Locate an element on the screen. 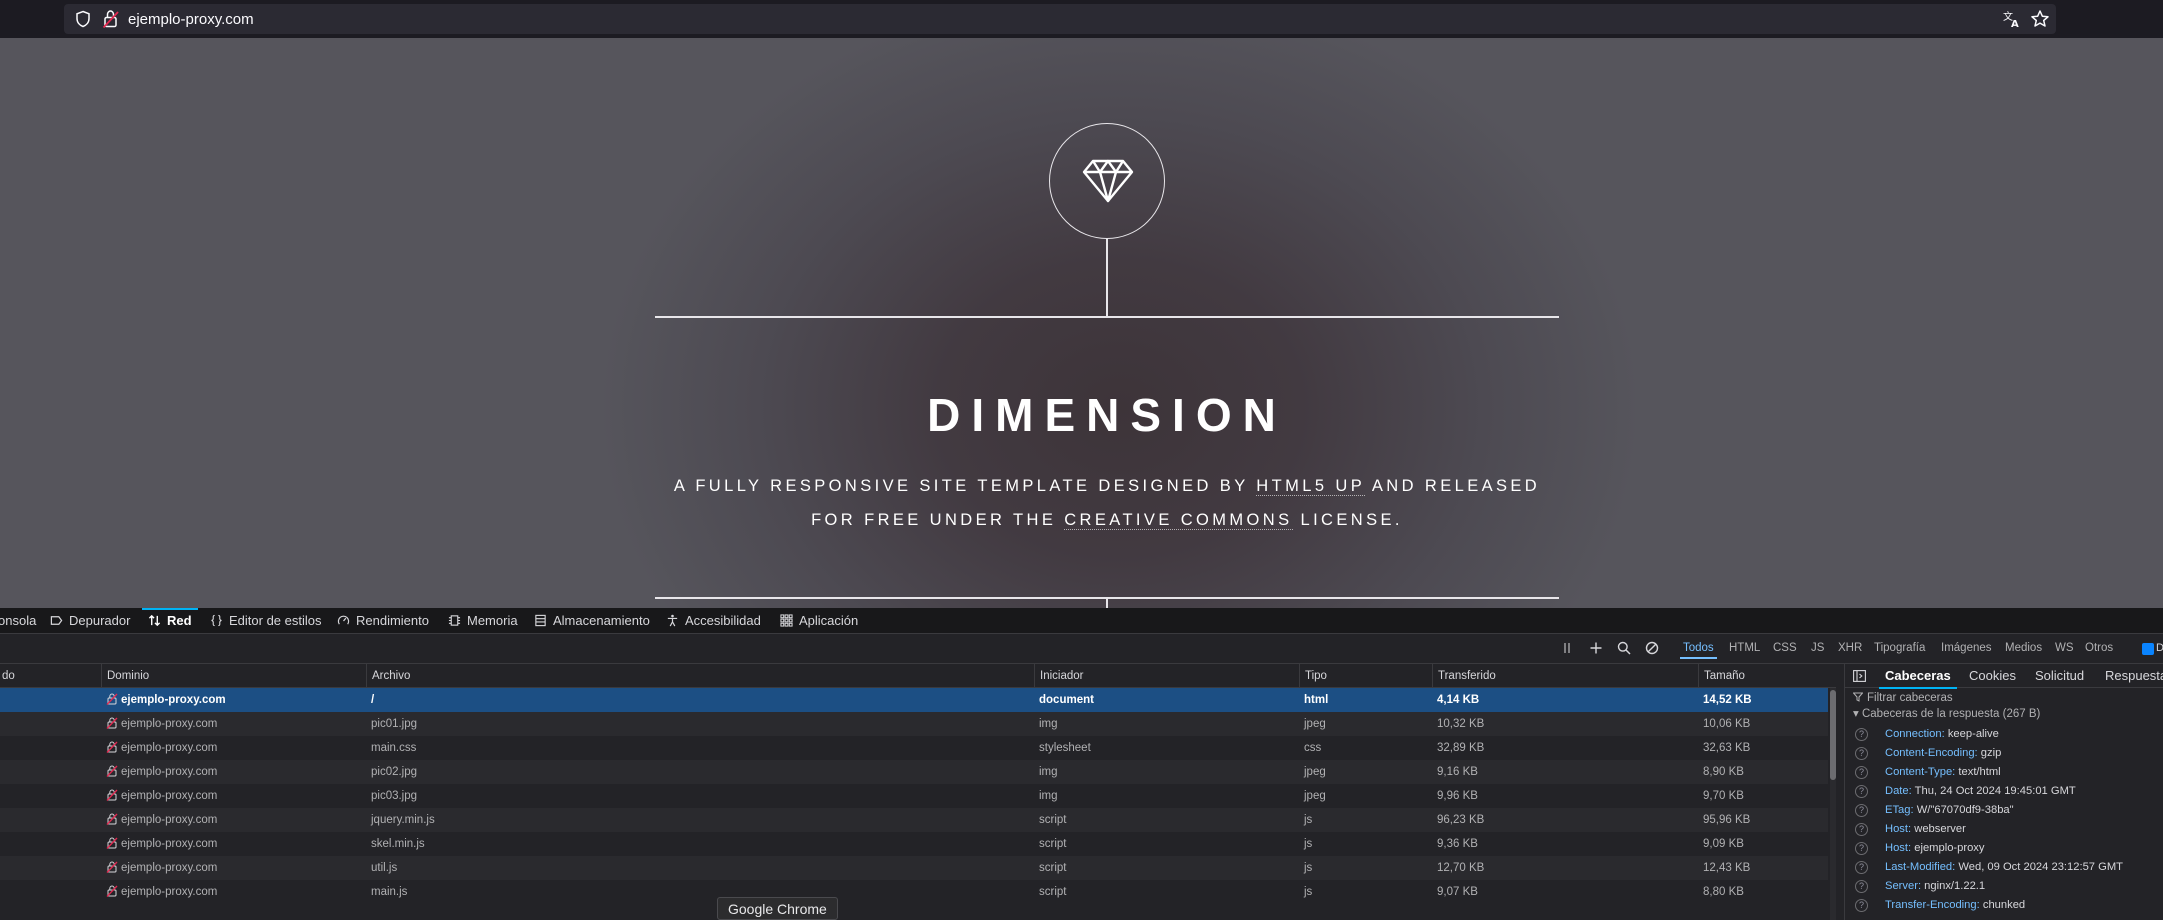 The width and height of the screenshot is (2163, 920). column-header-initiator: Iniciador is located at coordinates (1166, 676).